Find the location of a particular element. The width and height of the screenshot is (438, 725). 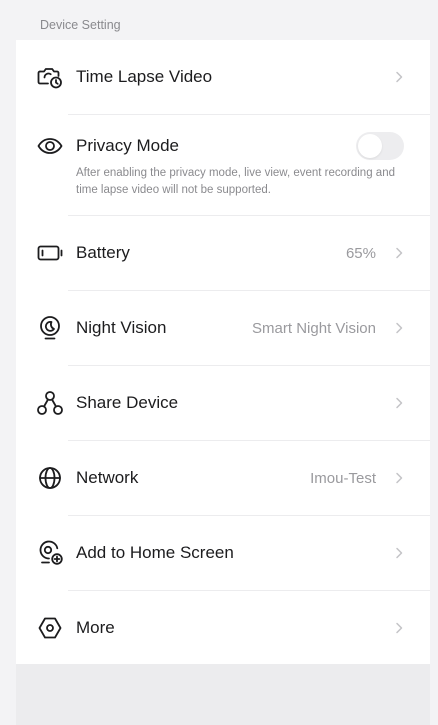

network-label: Network is located at coordinates (107, 477).